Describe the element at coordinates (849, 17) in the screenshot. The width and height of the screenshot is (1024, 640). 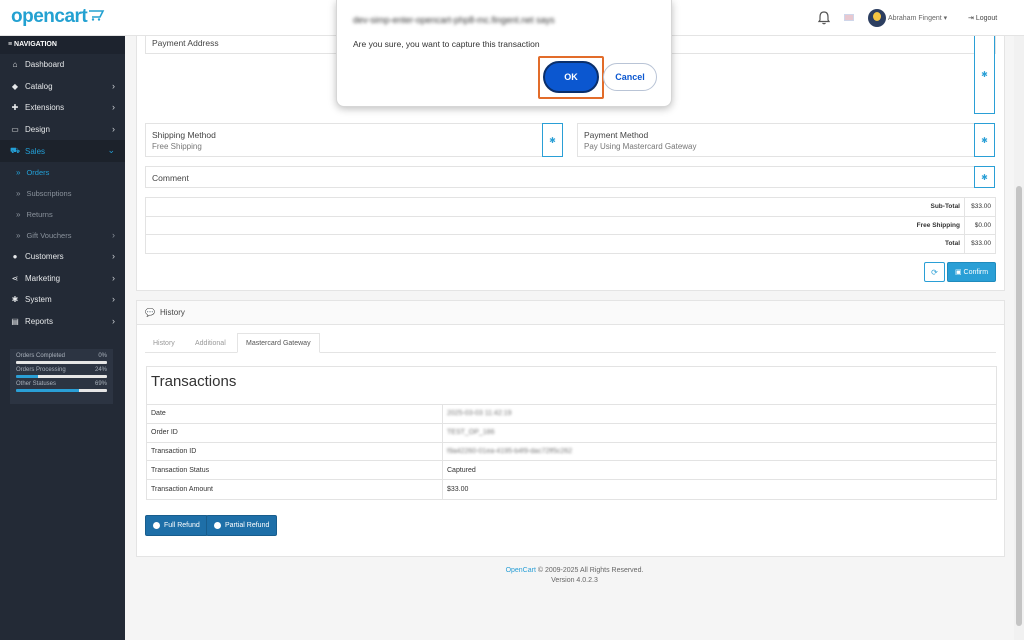
I see `language-flag-icon` at that location.